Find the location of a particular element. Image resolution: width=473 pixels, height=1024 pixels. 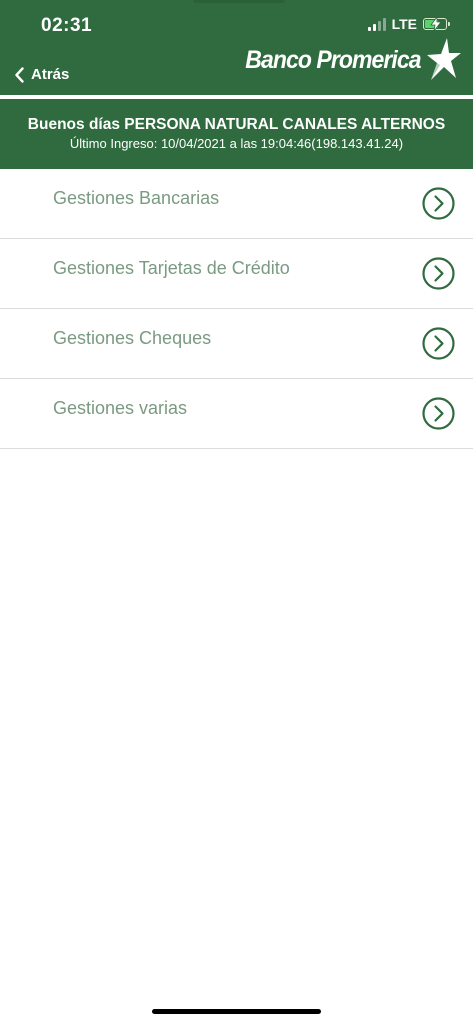

back-button: Atrás is located at coordinates (41, 74).